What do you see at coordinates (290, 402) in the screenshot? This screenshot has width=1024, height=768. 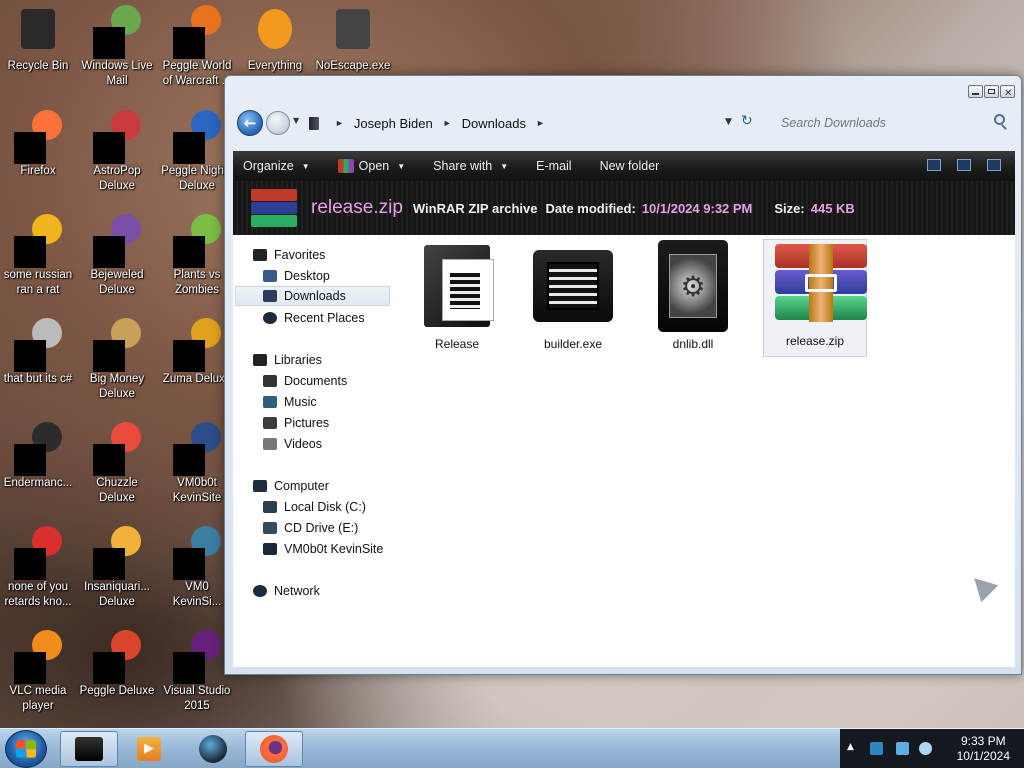 I see `nav-music: Music` at bounding box center [290, 402].